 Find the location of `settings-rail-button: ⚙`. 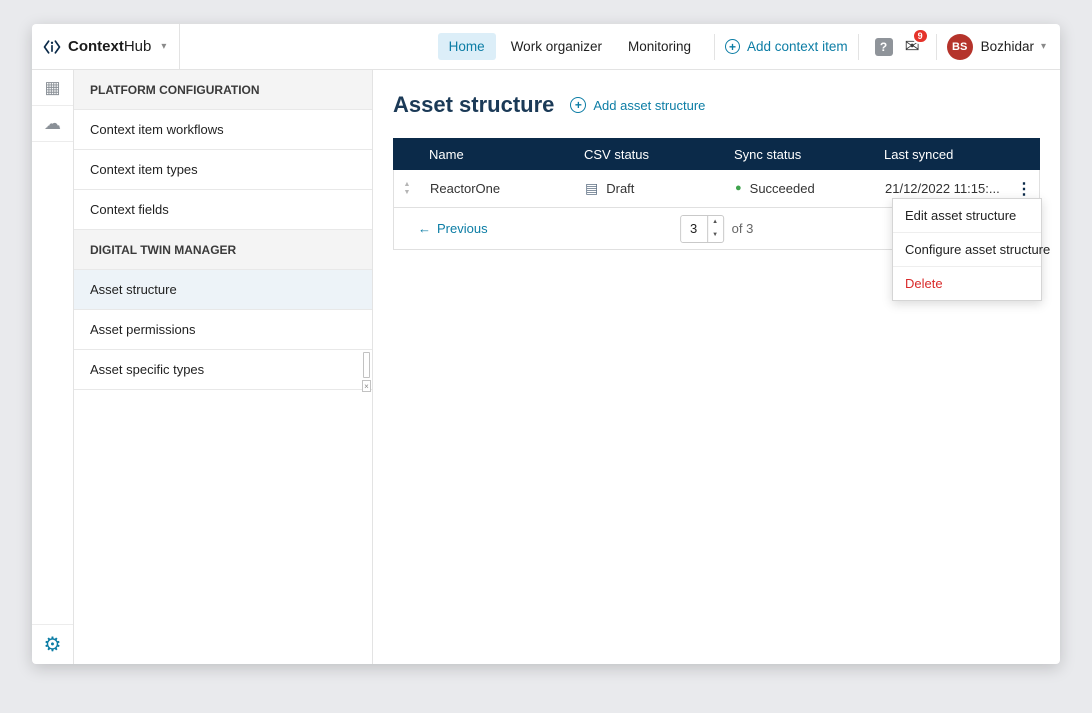

settings-rail-button: ⚙ is located at coordinates (52, 644).